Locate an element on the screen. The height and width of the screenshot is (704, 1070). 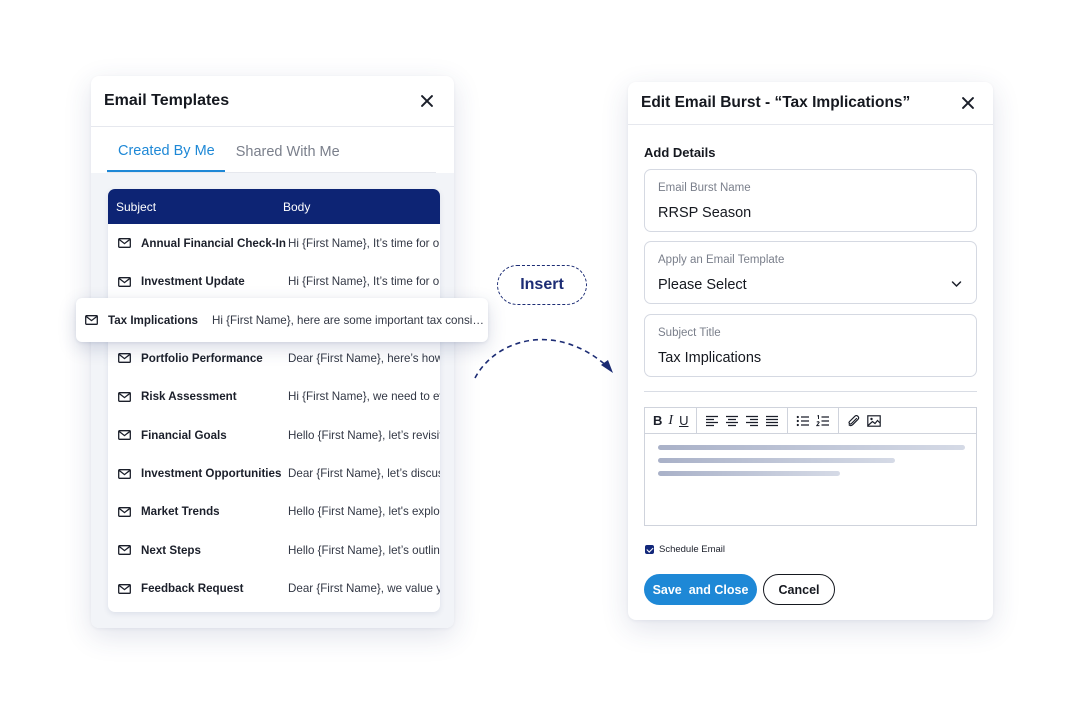
italic-button: I is located at coordinates (670, 420).